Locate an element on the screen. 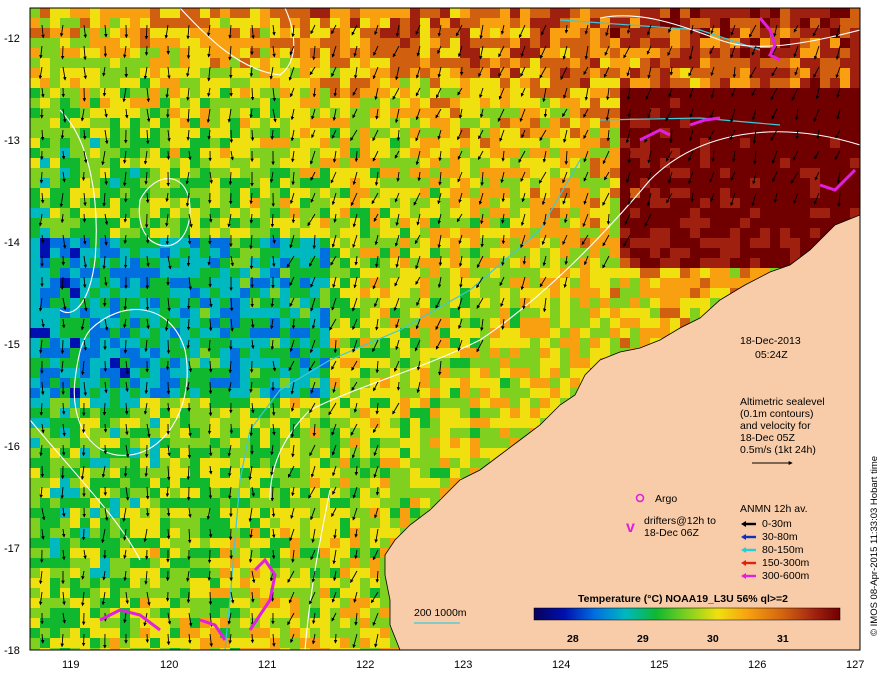 Image resolution: width=880 pixels, height=680 pixels. lon-tick-label: 119 is located at coordinates (71, 665).